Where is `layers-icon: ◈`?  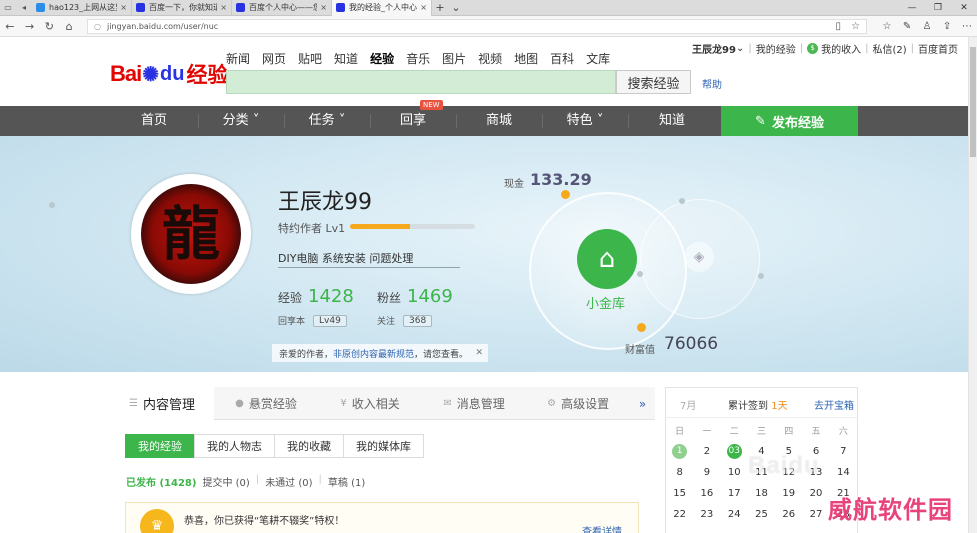 layers-icon: ◈ is located at coordinates (699, 257).